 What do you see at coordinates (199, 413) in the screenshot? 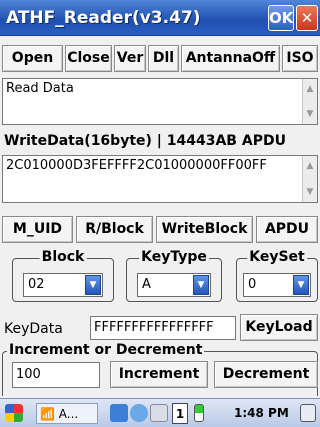
I see `battery-icon` at bounding box center [199, 413].